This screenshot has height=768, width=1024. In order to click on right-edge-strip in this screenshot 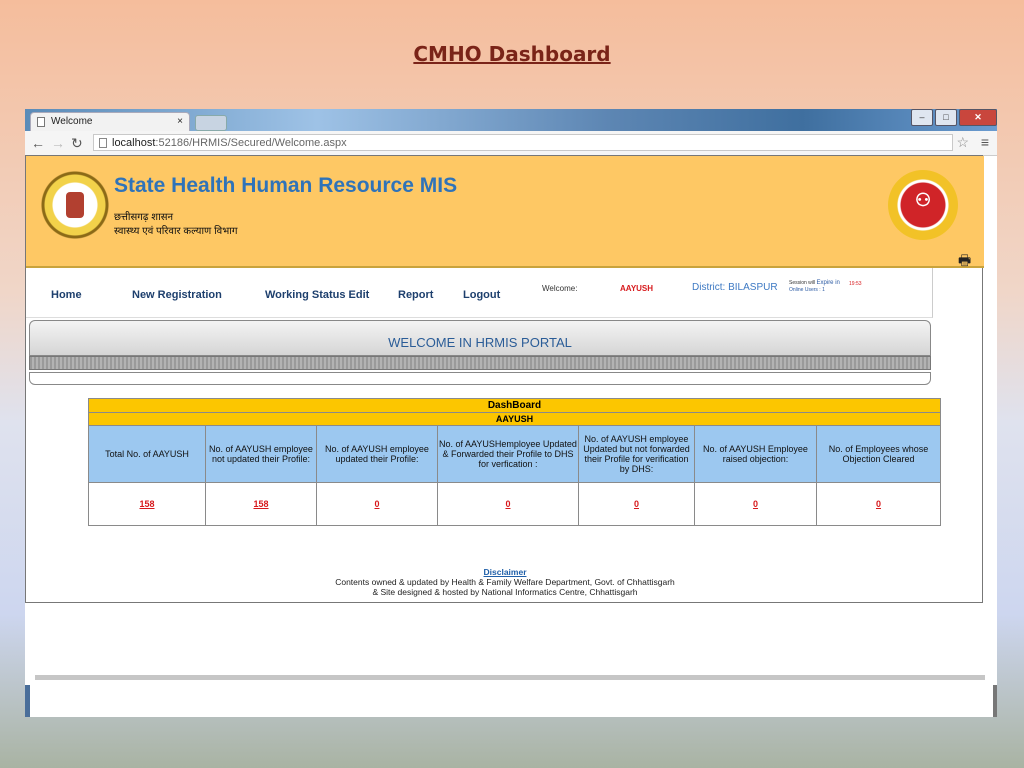, I will do `click(995, 701)`.